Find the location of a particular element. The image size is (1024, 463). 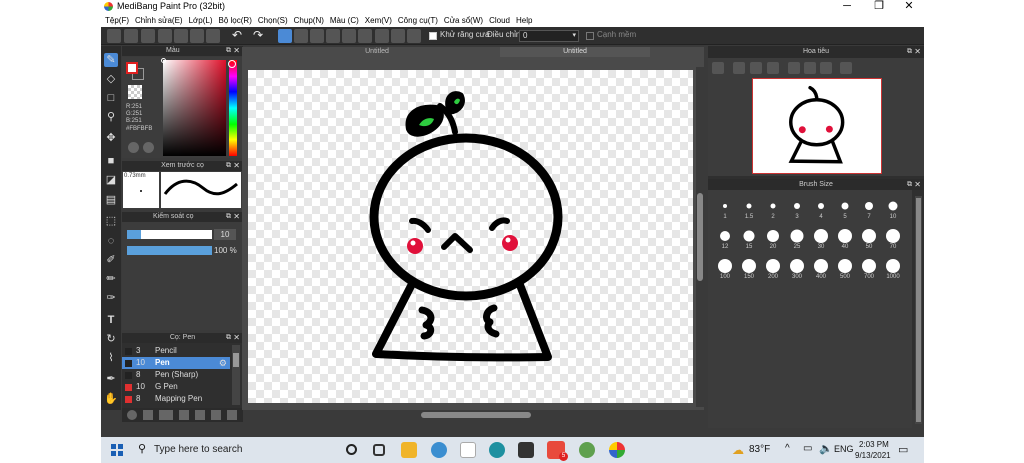

temperature: 83°F is located at coordinates (759, 449).